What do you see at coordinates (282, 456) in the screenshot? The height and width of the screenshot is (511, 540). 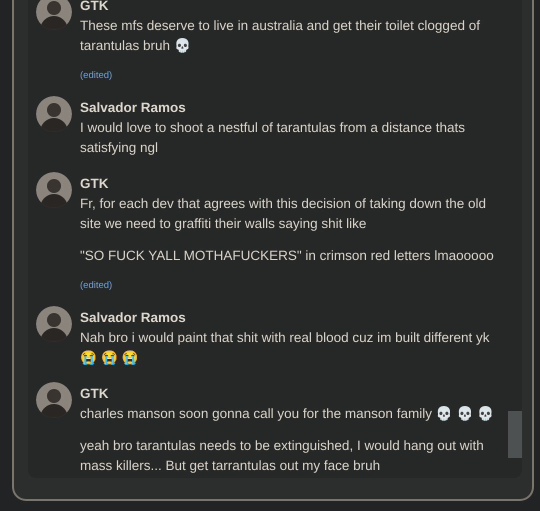 I see `message-text: yeah bro tarantulas needs to be extinguished, I would hang out with mass killers... But get tarrantulas out my face bruh` at bounding box center [282, 456].